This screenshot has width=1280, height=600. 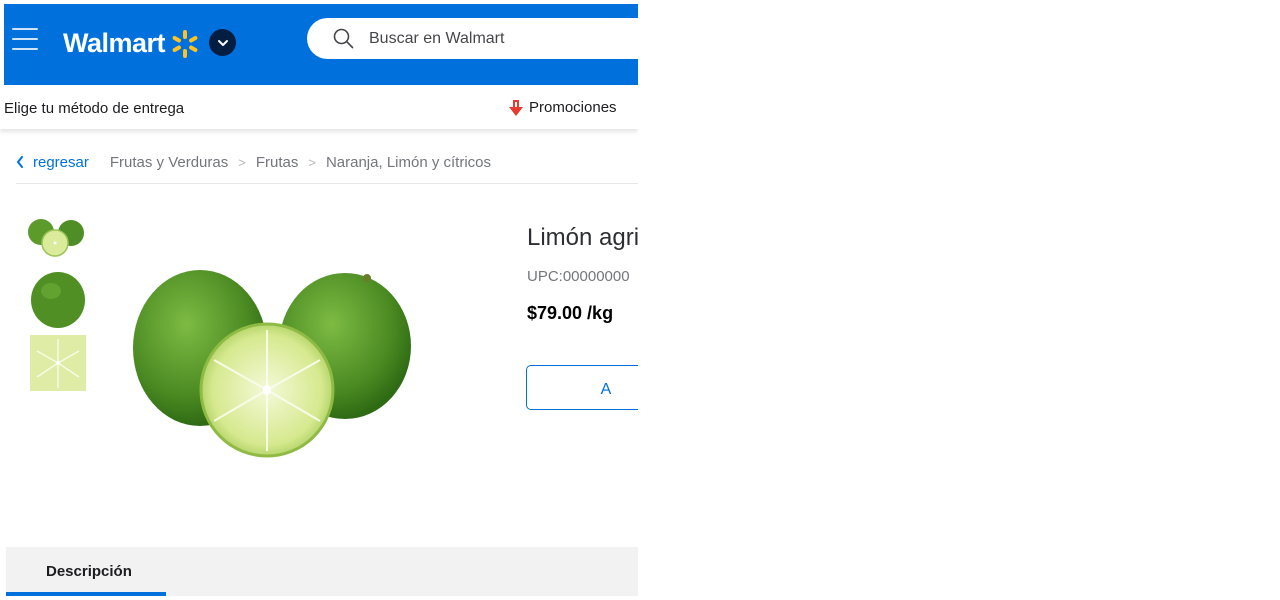 I want to click on breadcrumb-item-frutas-y-verduras: Frutas y Verduras, so click(x=169, y=162).